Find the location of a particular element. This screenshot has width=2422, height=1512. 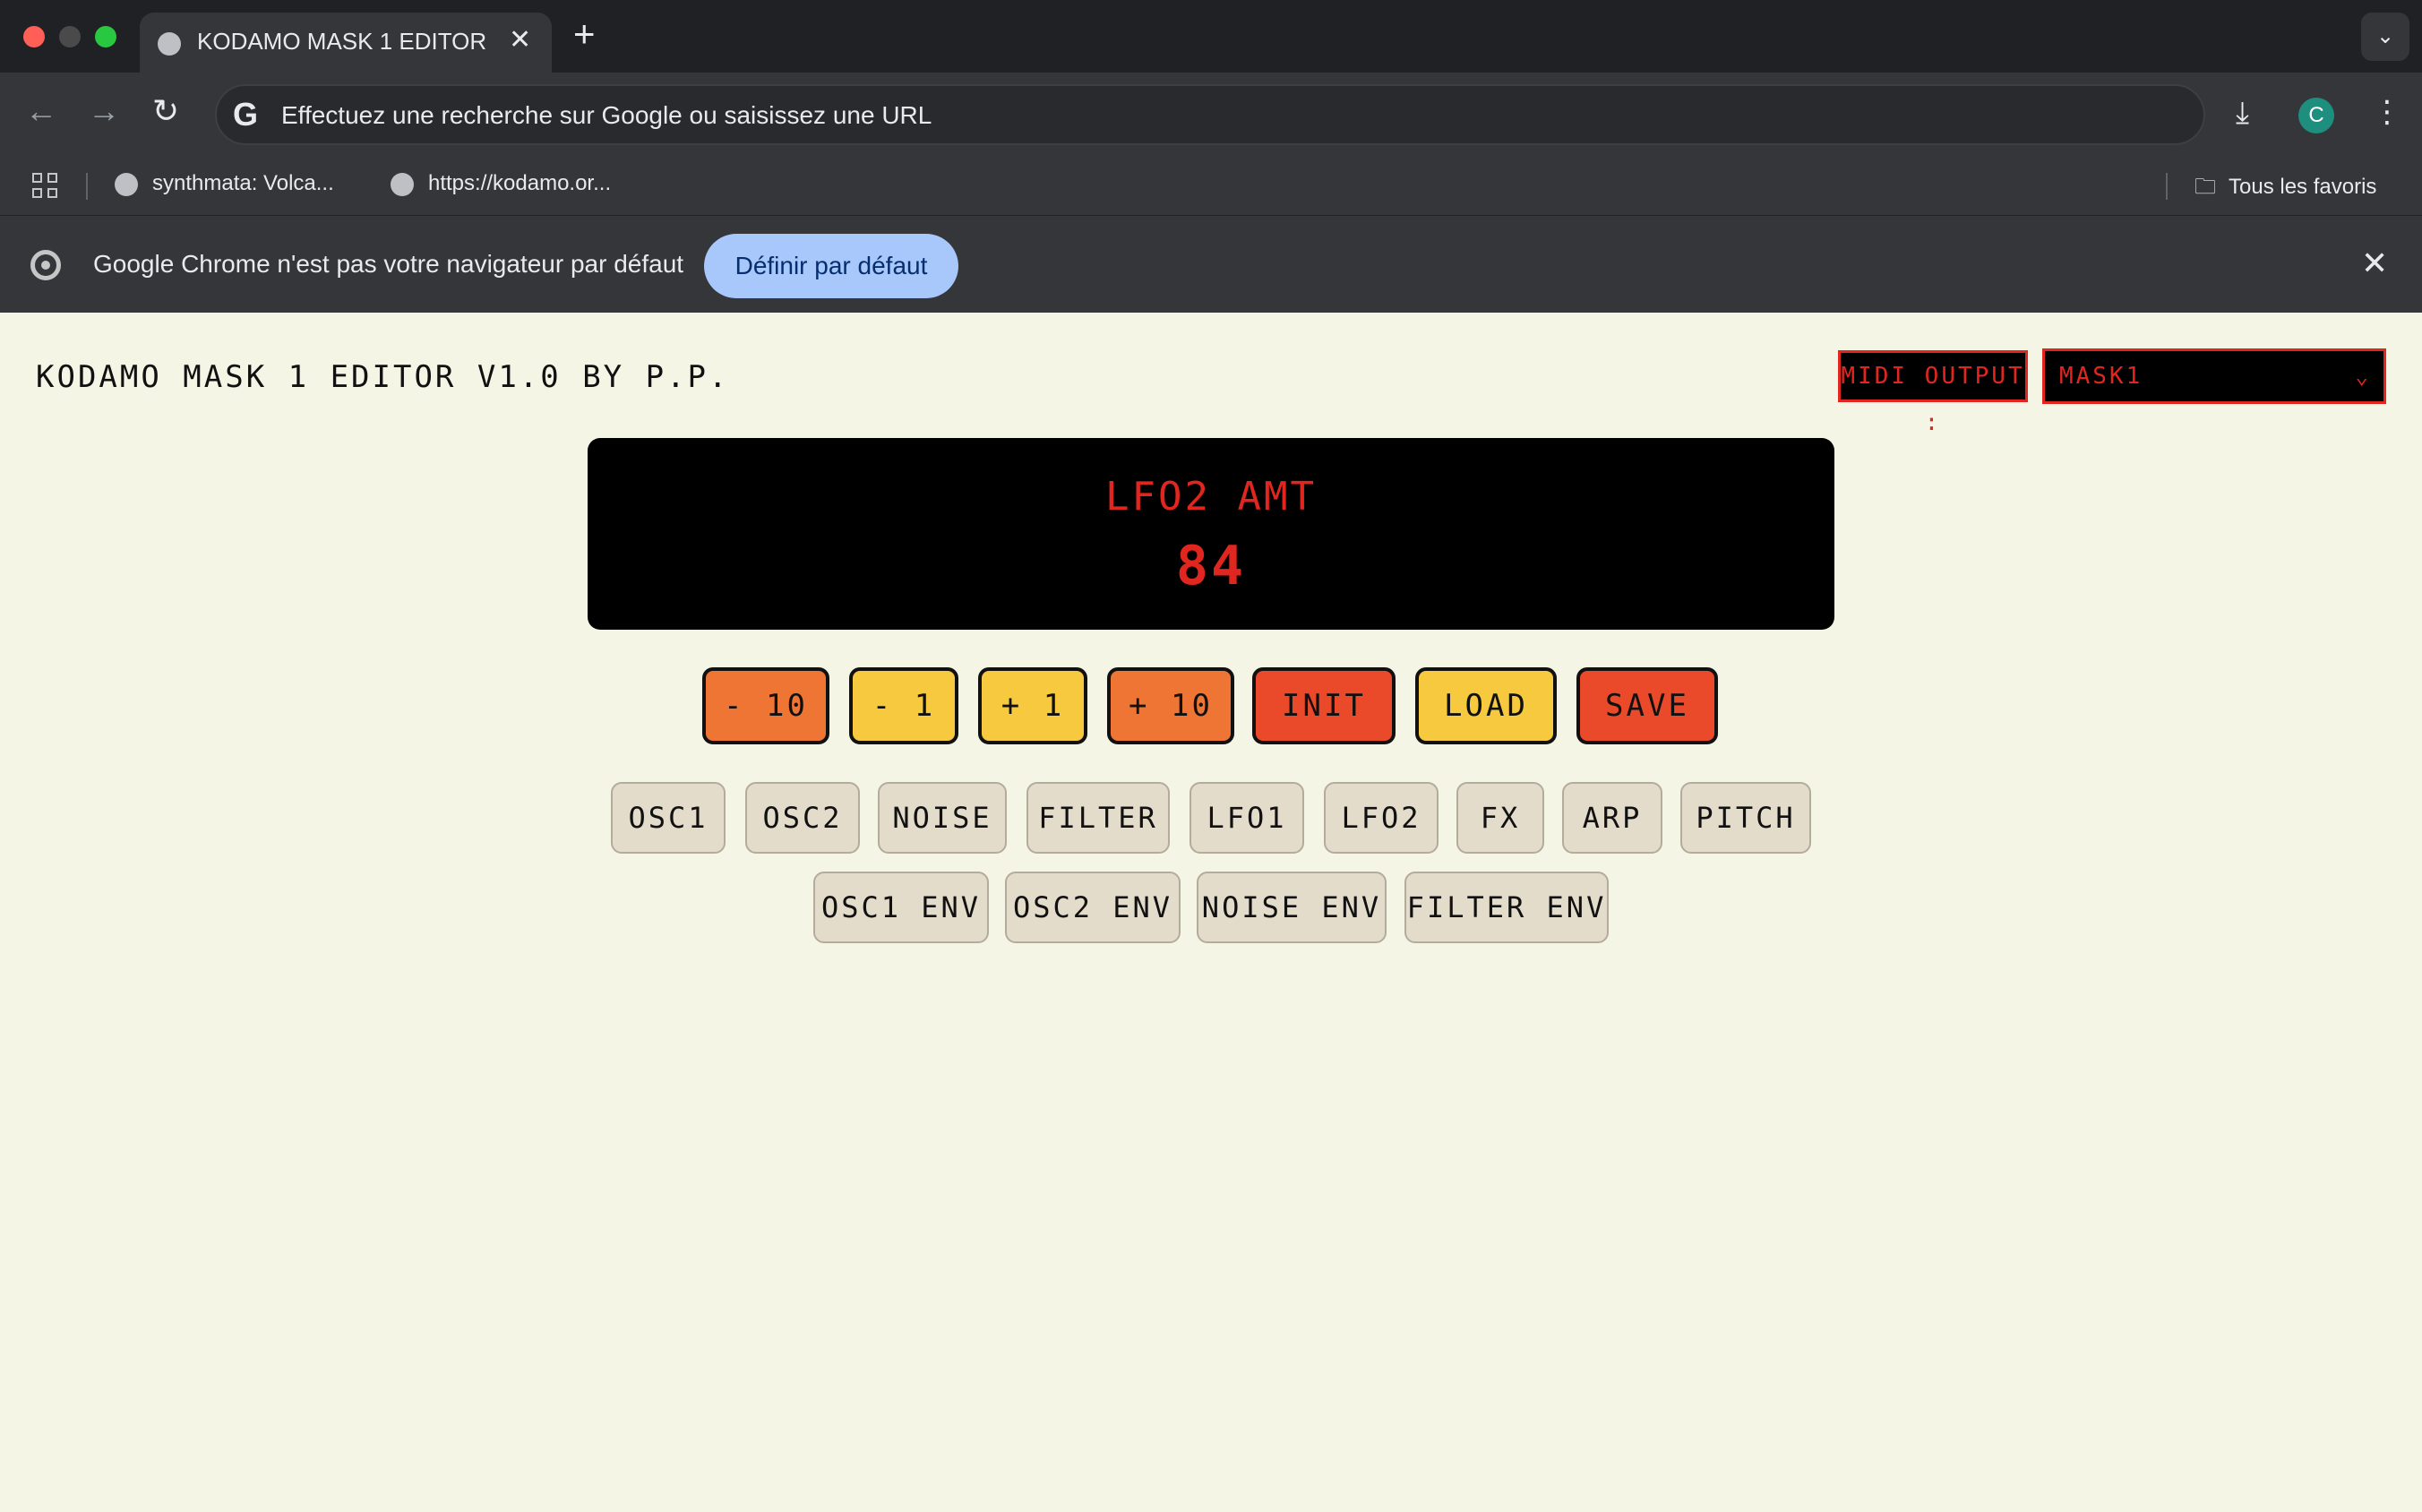

chrome-icon is located at coordinates (46, 265).